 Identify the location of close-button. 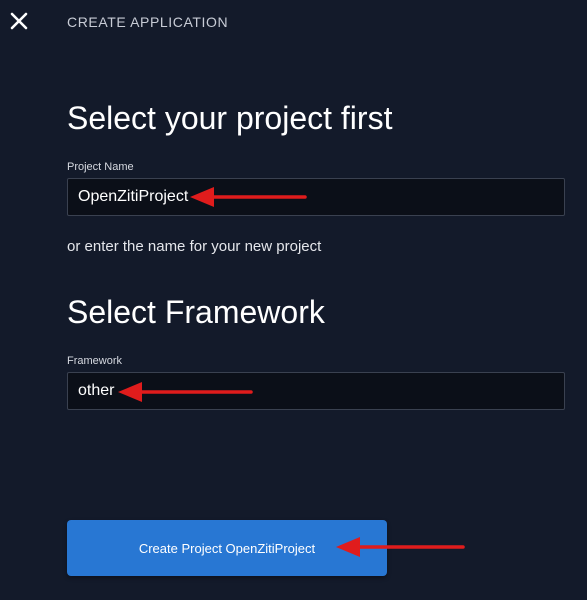
(19, 21).